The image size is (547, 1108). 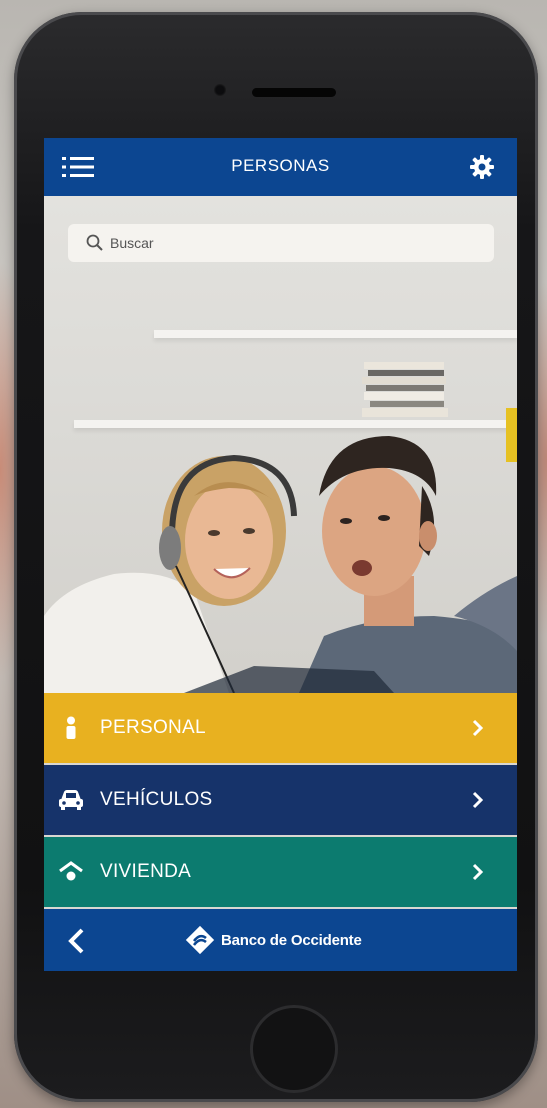 I want to click on search-input, so click(x=290, y=243).